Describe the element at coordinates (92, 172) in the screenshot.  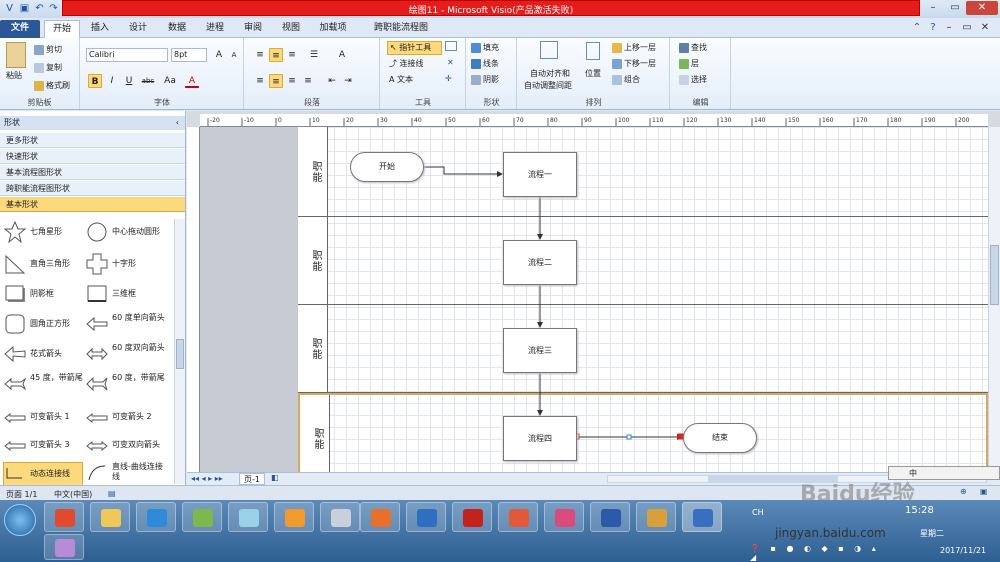
I see `category-basic-flowchart: 基本流程图形状` at that location.